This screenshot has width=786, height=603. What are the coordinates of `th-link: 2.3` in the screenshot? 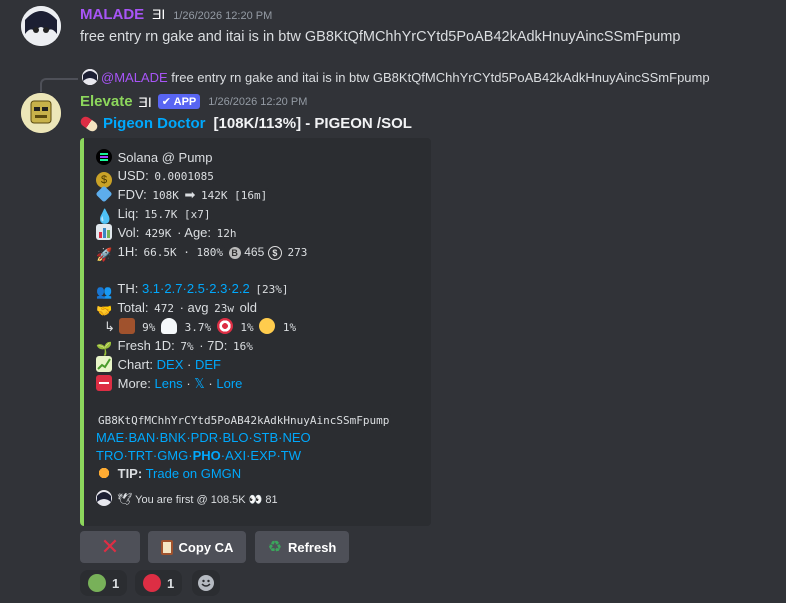 It's located at (218, 288).